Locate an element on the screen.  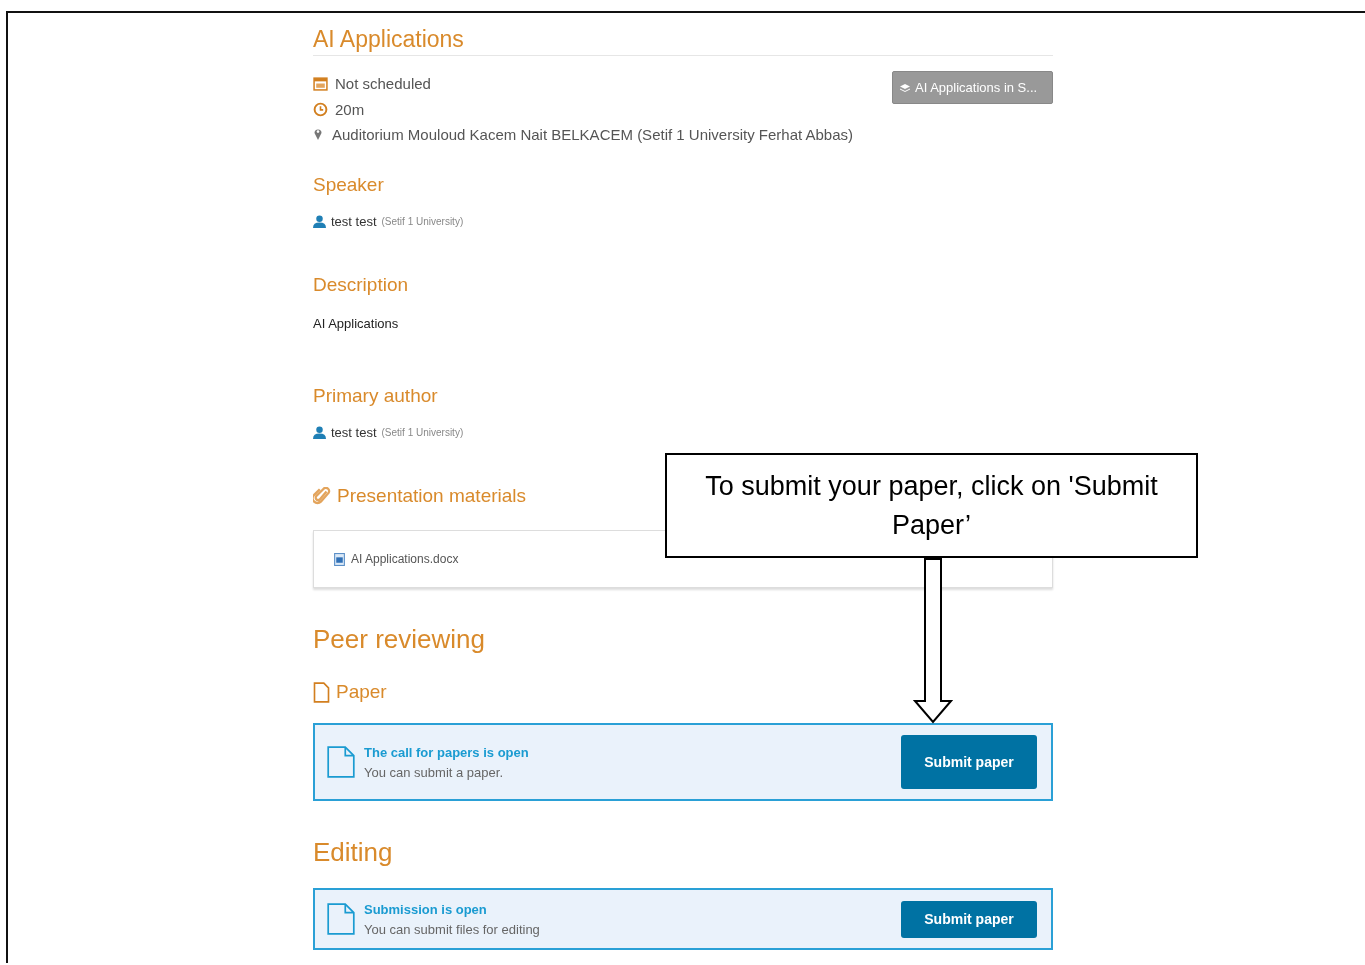
callout-box: To submit your paper, click on 'Submit Paper’ is located at coordinates (931, 505).